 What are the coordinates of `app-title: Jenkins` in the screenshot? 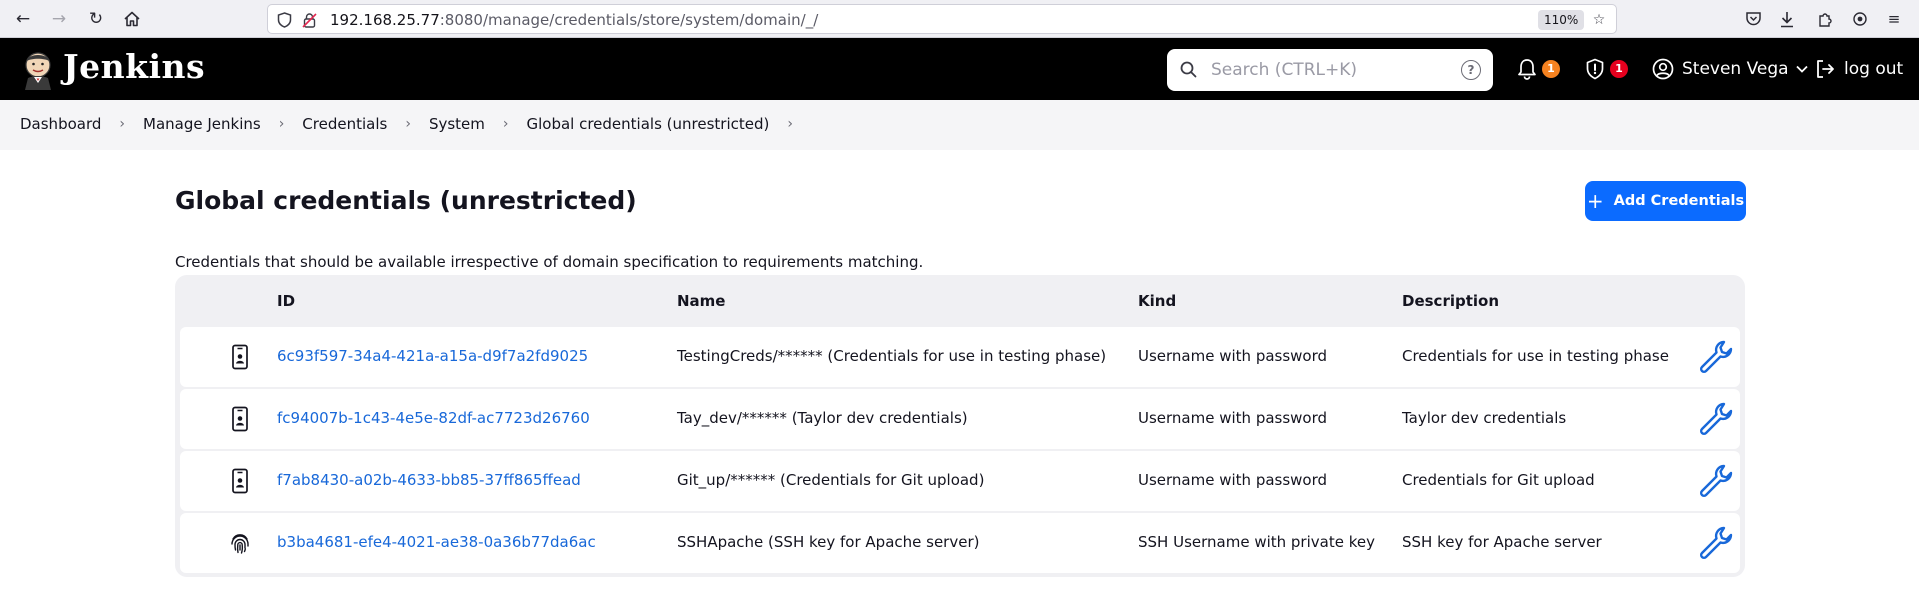 It's located at (134, 66).